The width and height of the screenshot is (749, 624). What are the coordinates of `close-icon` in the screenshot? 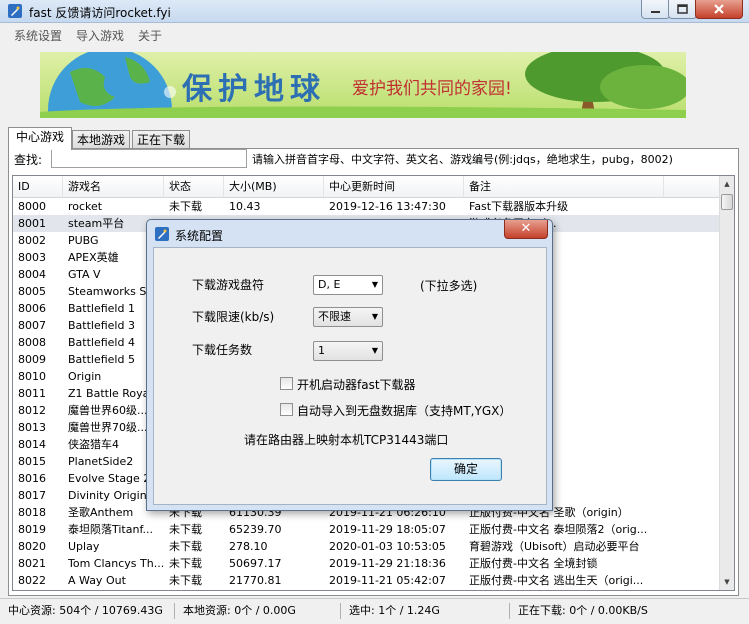 It's located at (719, 9).